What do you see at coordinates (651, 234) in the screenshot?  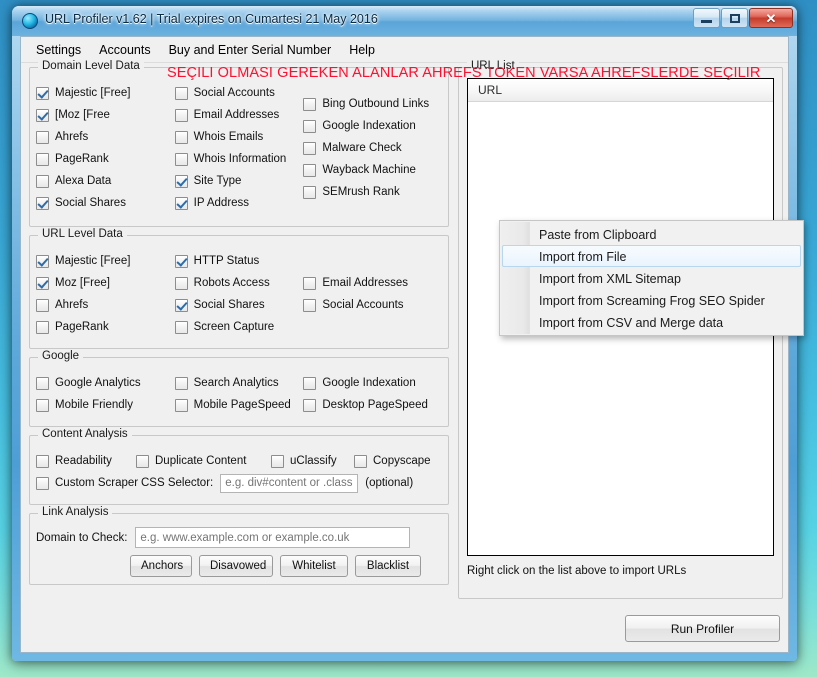 I see `context-menu-item-paste-from-clipboard: Paste from Clipboard` at bounding box center [651, 234].